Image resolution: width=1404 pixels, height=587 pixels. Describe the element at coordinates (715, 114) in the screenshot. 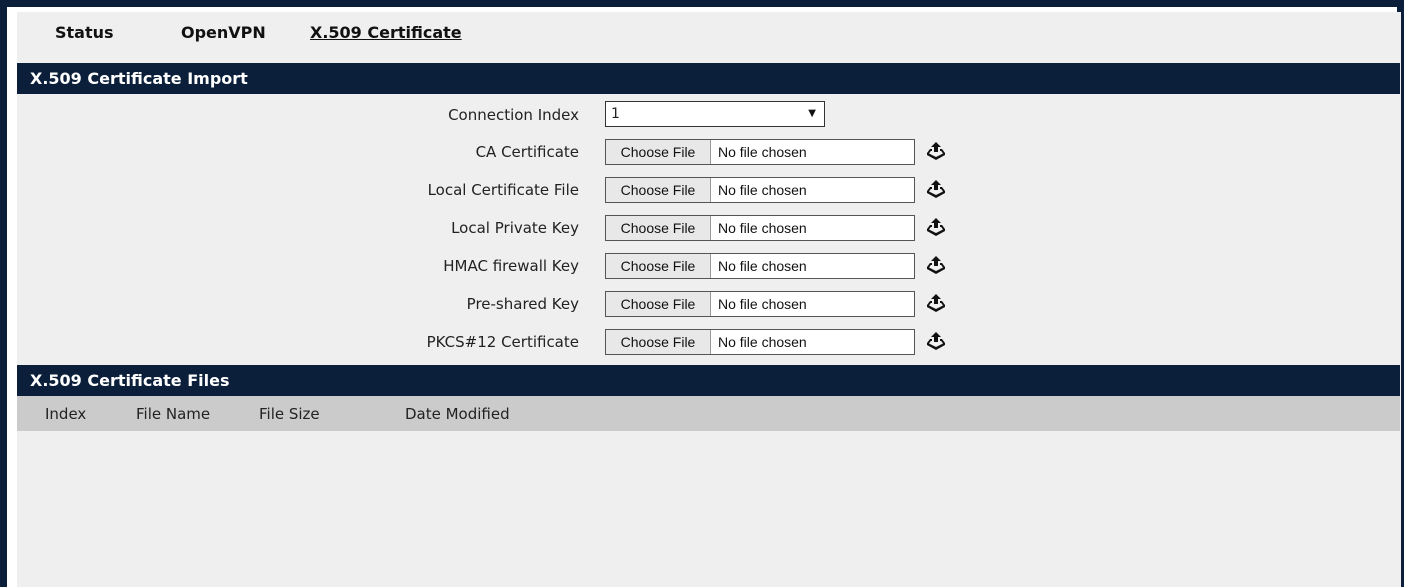

I see `connection-index-select: 1 ▼` at that location.